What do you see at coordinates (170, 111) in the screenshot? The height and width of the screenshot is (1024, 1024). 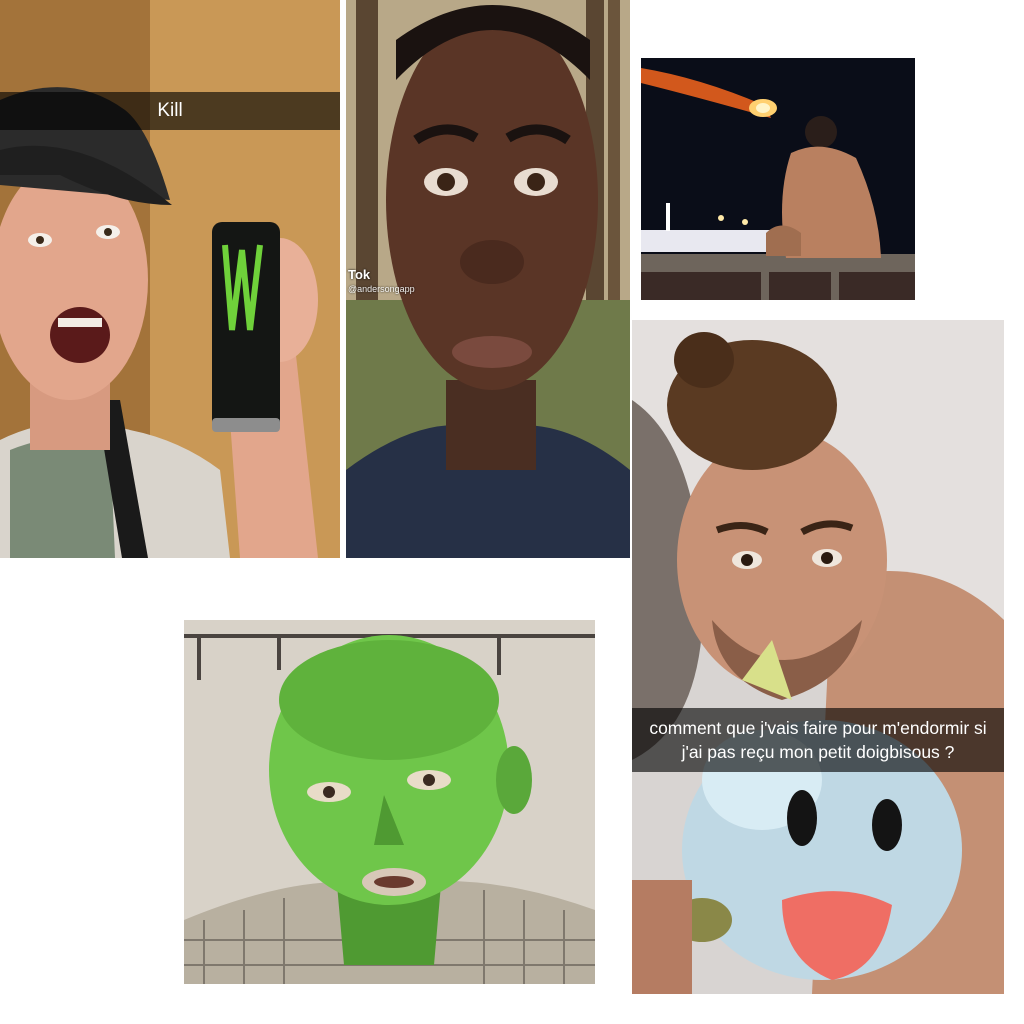 I see `snap-caption: Kill` at bounding box center [170, 111].